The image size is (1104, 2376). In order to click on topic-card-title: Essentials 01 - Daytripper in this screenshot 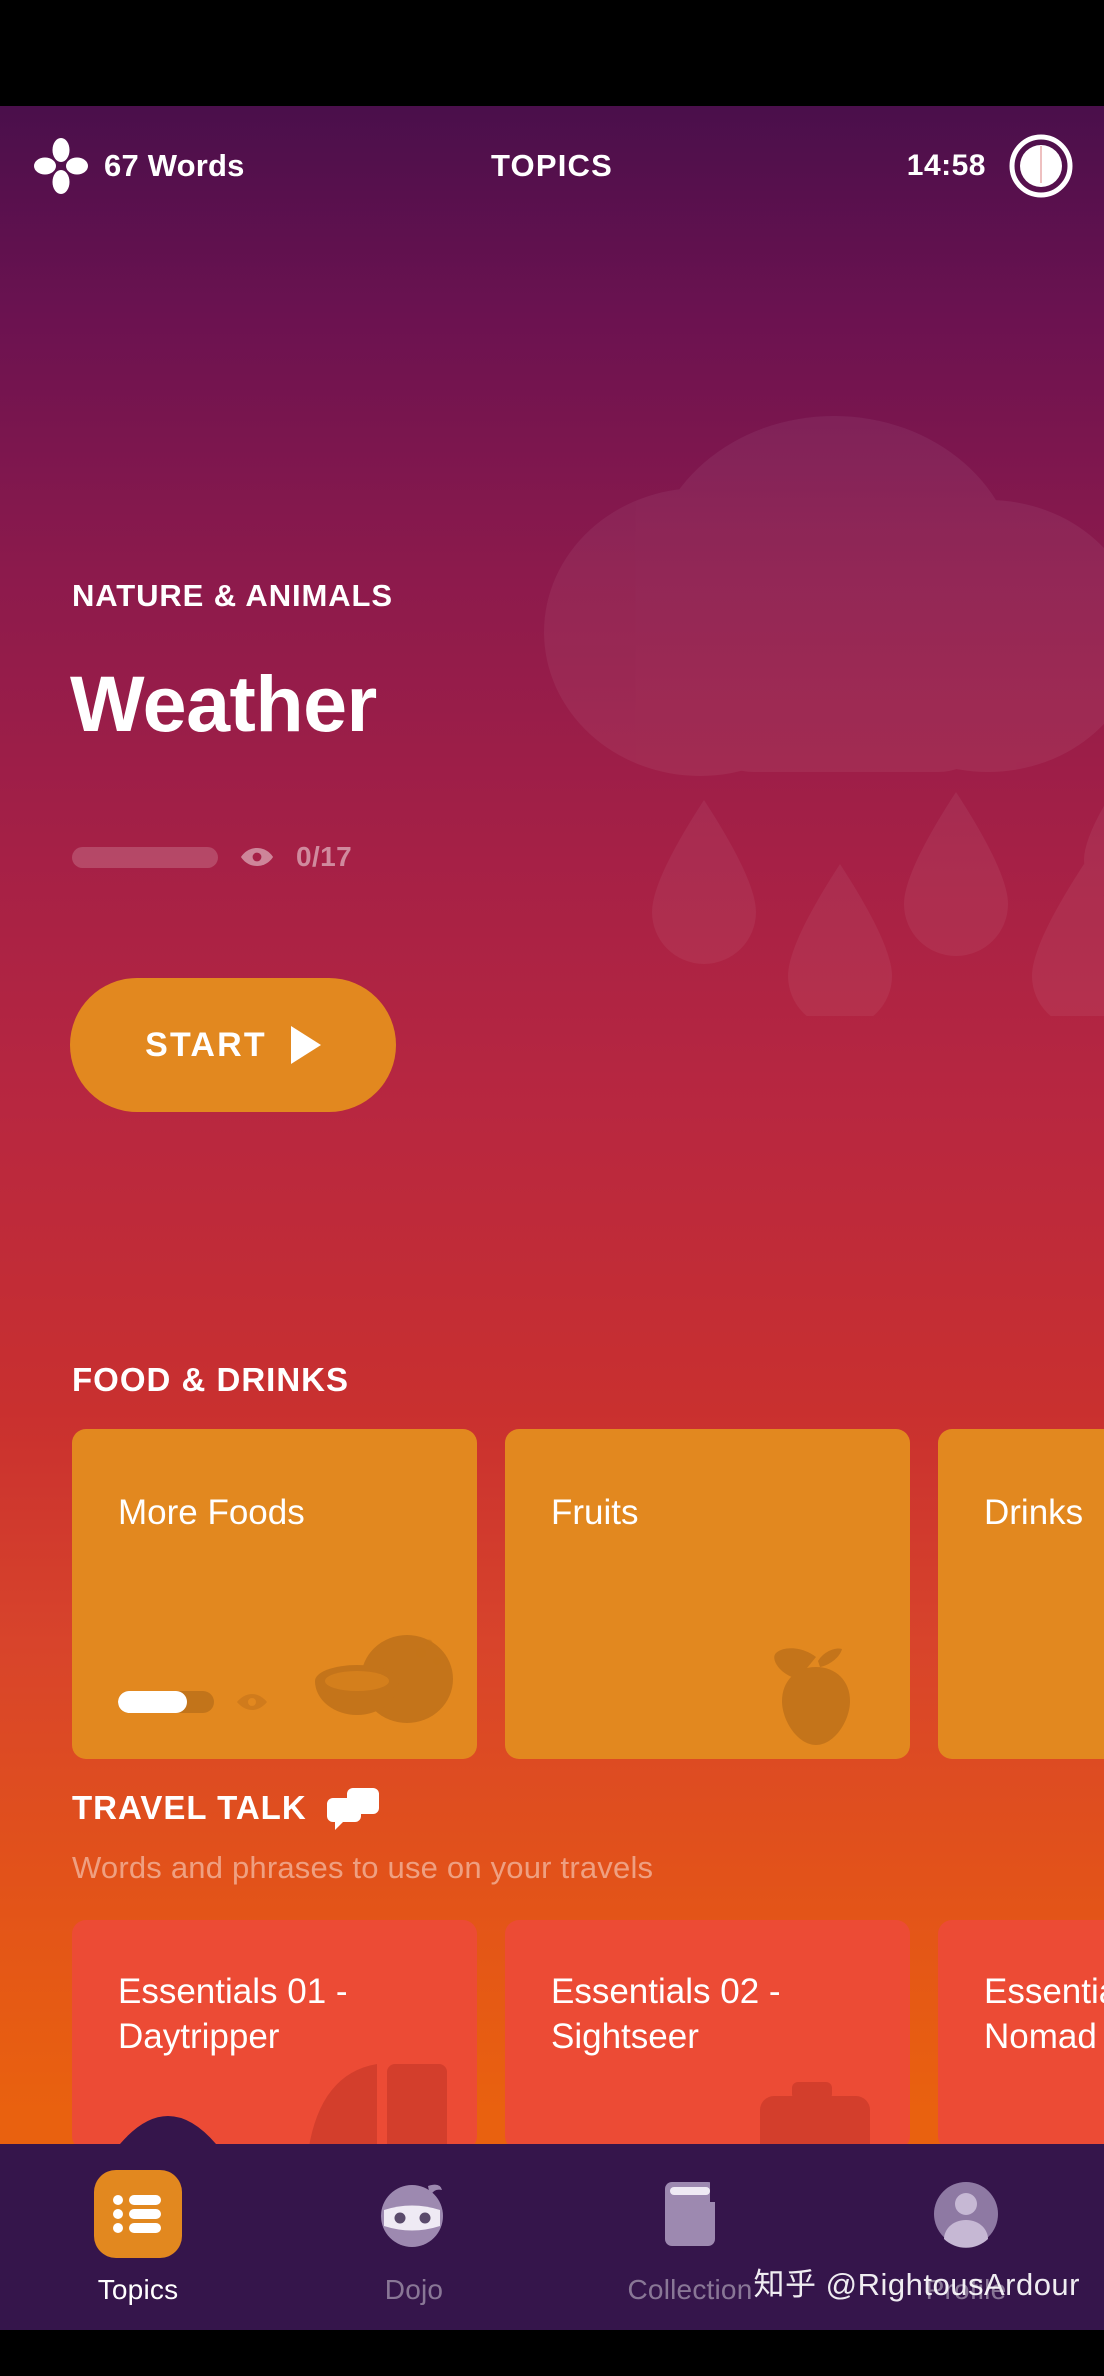, I will do `click(233, 2014)`.